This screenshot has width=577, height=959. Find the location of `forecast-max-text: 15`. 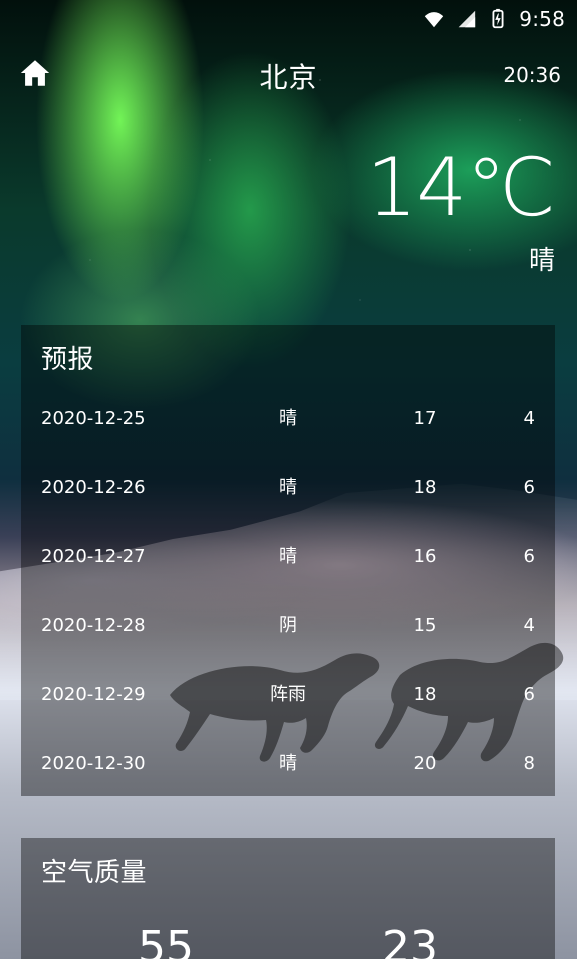

forecast-max-text: 15 is located at coordinates (425, 625).